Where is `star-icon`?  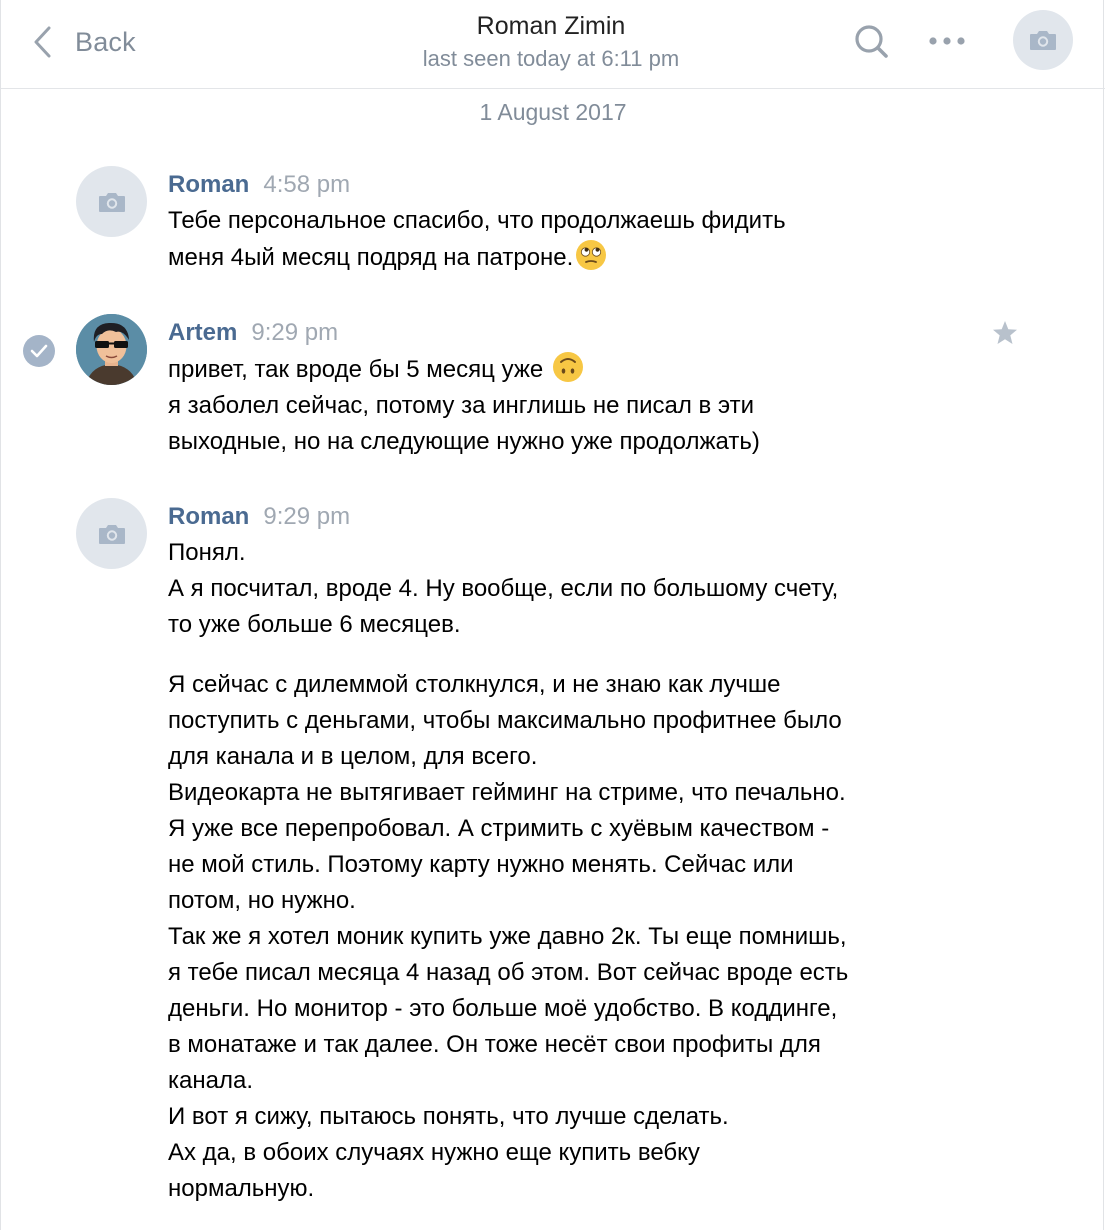 star-icon is located at coordinates (1005, 333).